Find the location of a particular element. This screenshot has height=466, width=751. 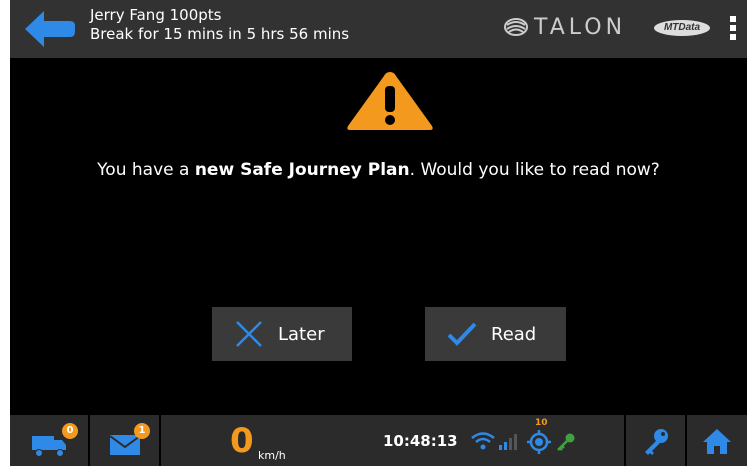

brand-text: TALON is located at coordinates (580, 27).